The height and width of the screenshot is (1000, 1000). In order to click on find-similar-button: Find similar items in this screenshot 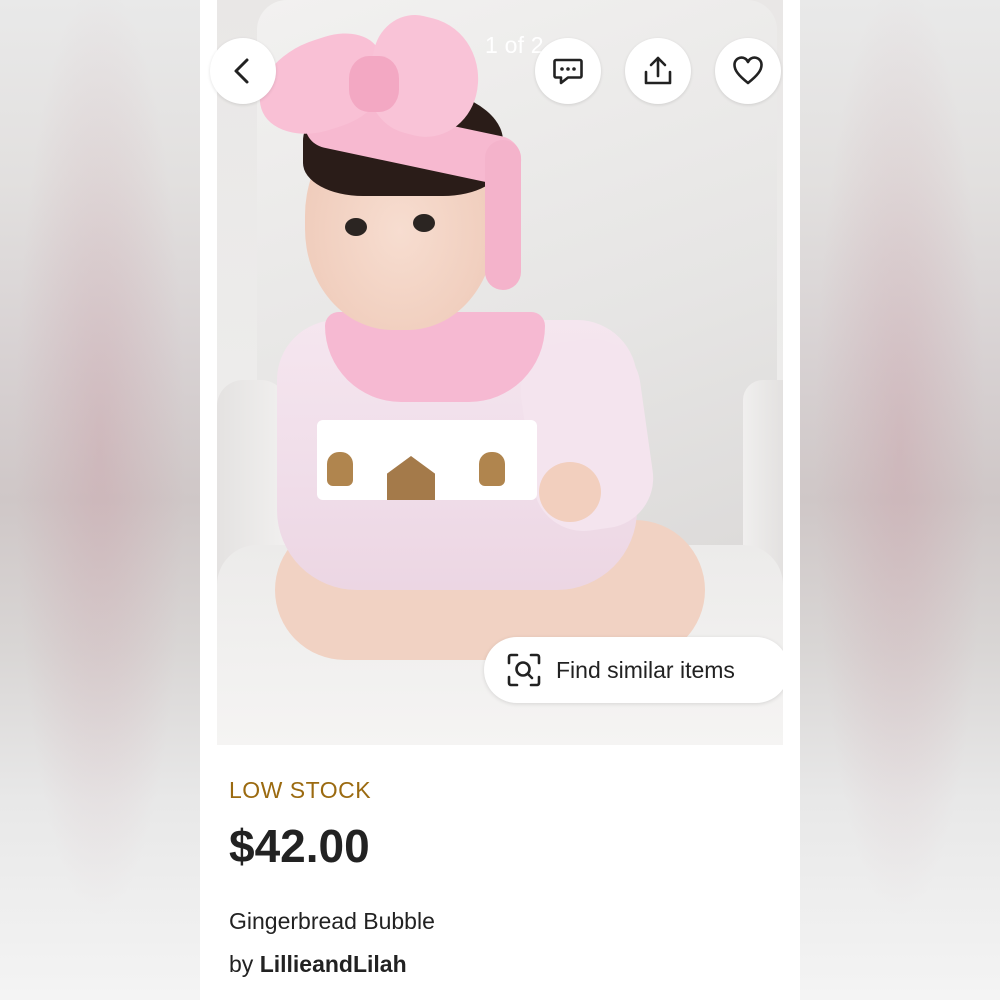, I will do `click(633, 670)`.